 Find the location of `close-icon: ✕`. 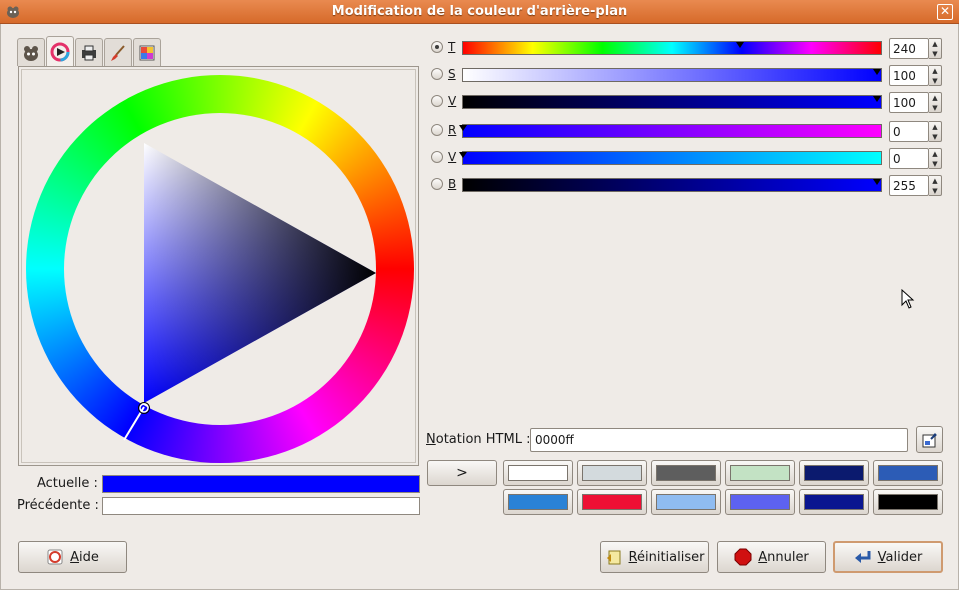

close-icon: ✕ is located at coordinates (945, 11).